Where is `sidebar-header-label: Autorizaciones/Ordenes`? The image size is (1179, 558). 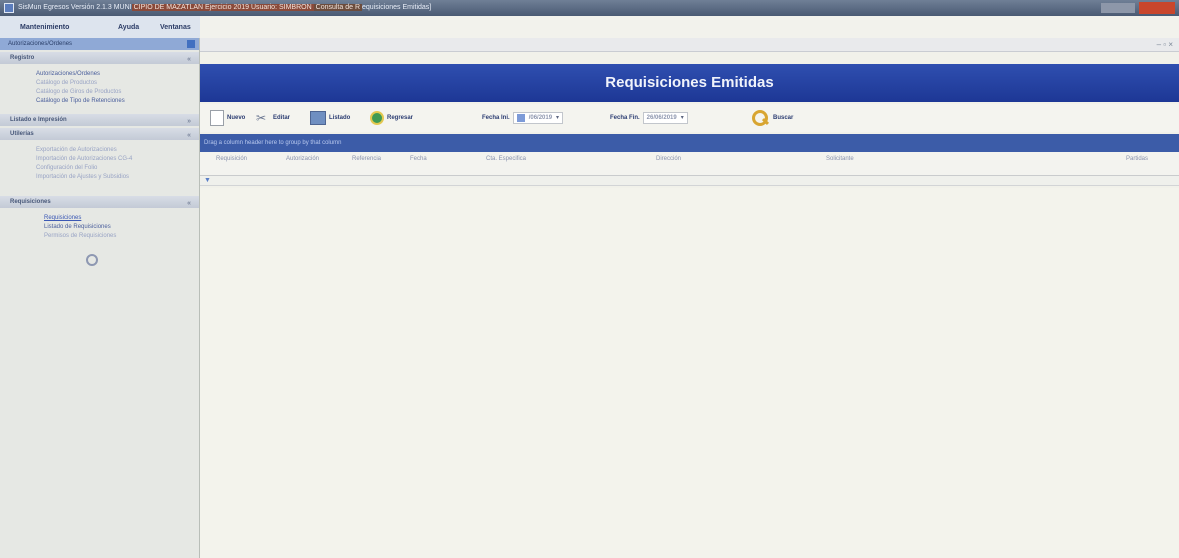 sidebar-header-label: Autorizaciones/Ordenes is located at coordinates (40, 44).